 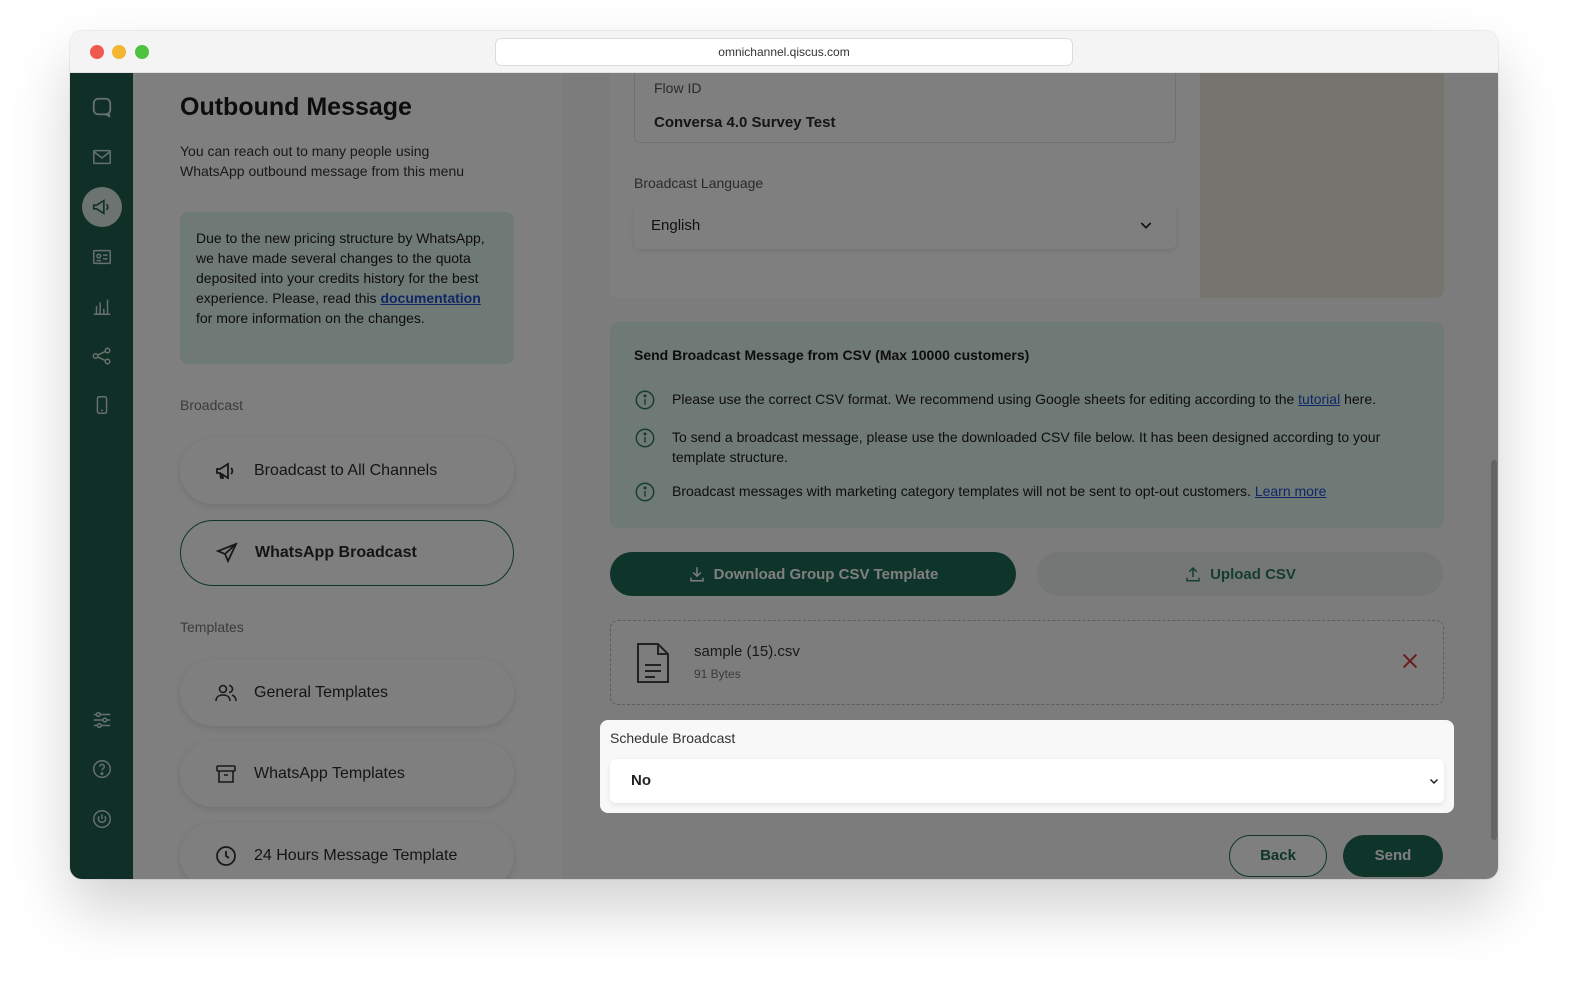 I want to click on schedule-value: No, so click(x=641, y=780).